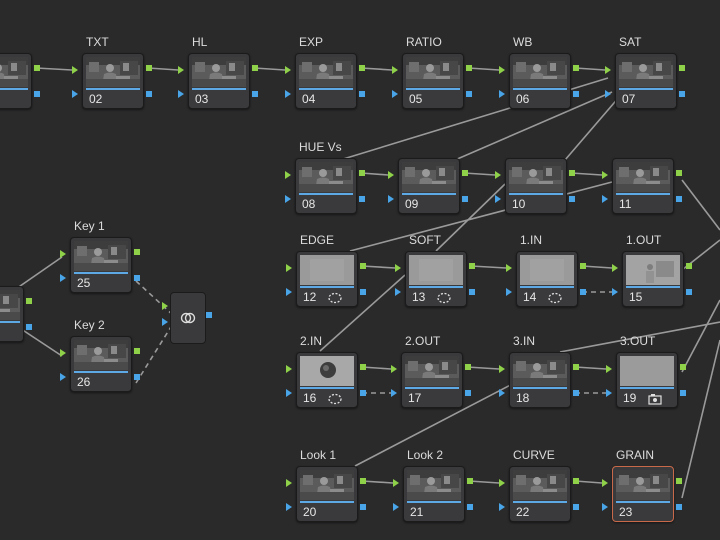  What do you see at coordinates (429, 186) in the screenshot?
I see `node-n09: 09` at bounding box center [429, 186].